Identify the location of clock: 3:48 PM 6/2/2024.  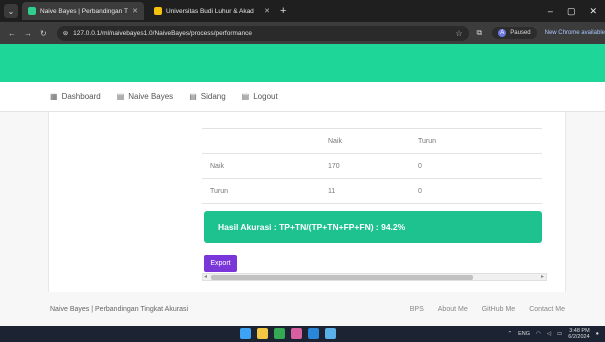
(578, 334).